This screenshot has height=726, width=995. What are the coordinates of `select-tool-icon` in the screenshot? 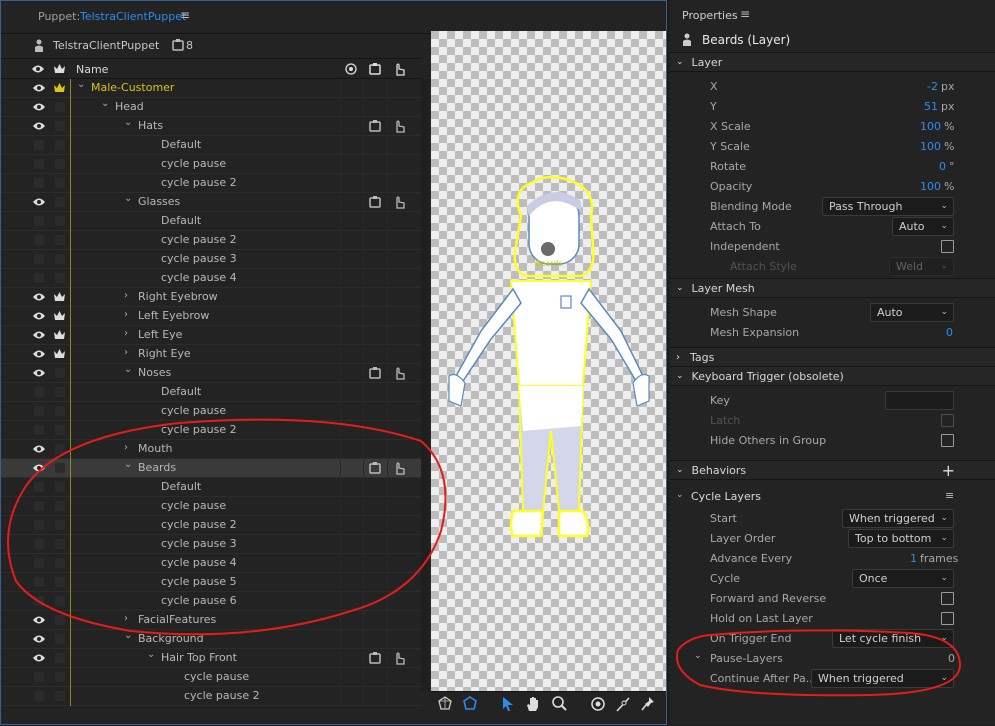 It's located at (509, 705).